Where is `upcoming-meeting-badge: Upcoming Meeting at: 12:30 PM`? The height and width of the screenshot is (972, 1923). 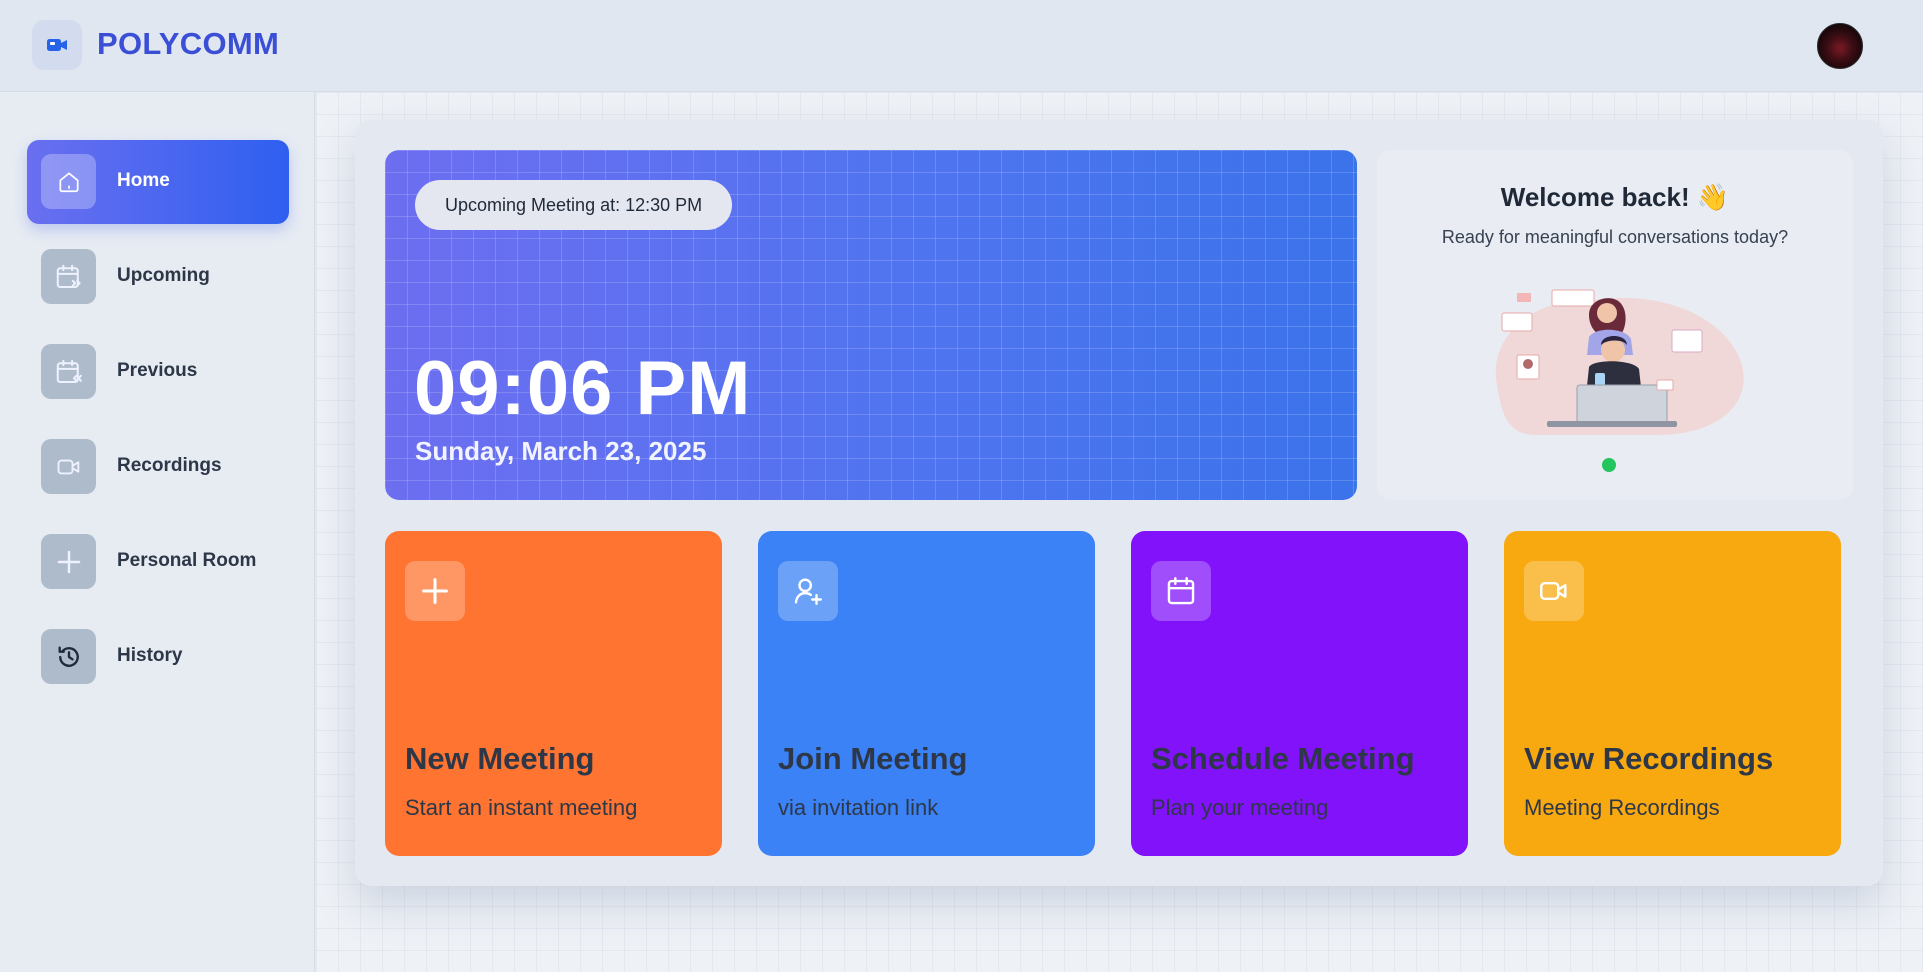 upcoming-meeting-badge: Upcoming Meeting at: 12:30 PM is located at coordinates (574, 205).